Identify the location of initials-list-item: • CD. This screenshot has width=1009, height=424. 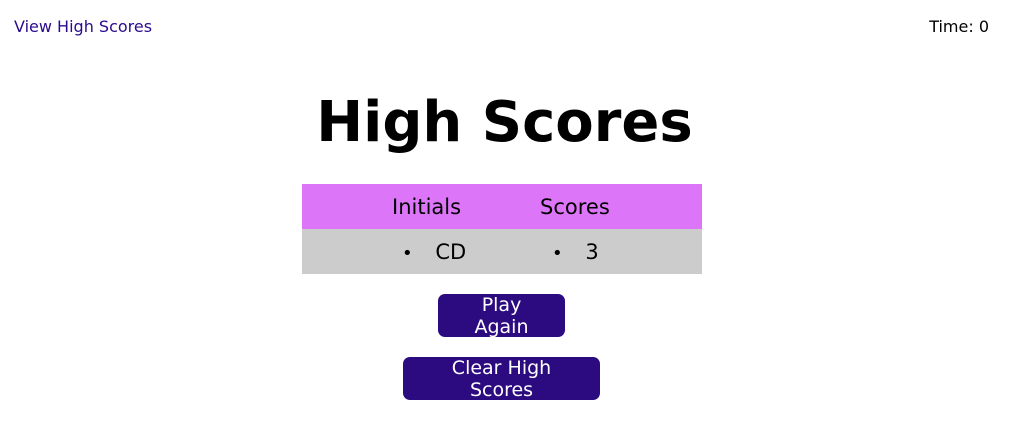
(434, 251).